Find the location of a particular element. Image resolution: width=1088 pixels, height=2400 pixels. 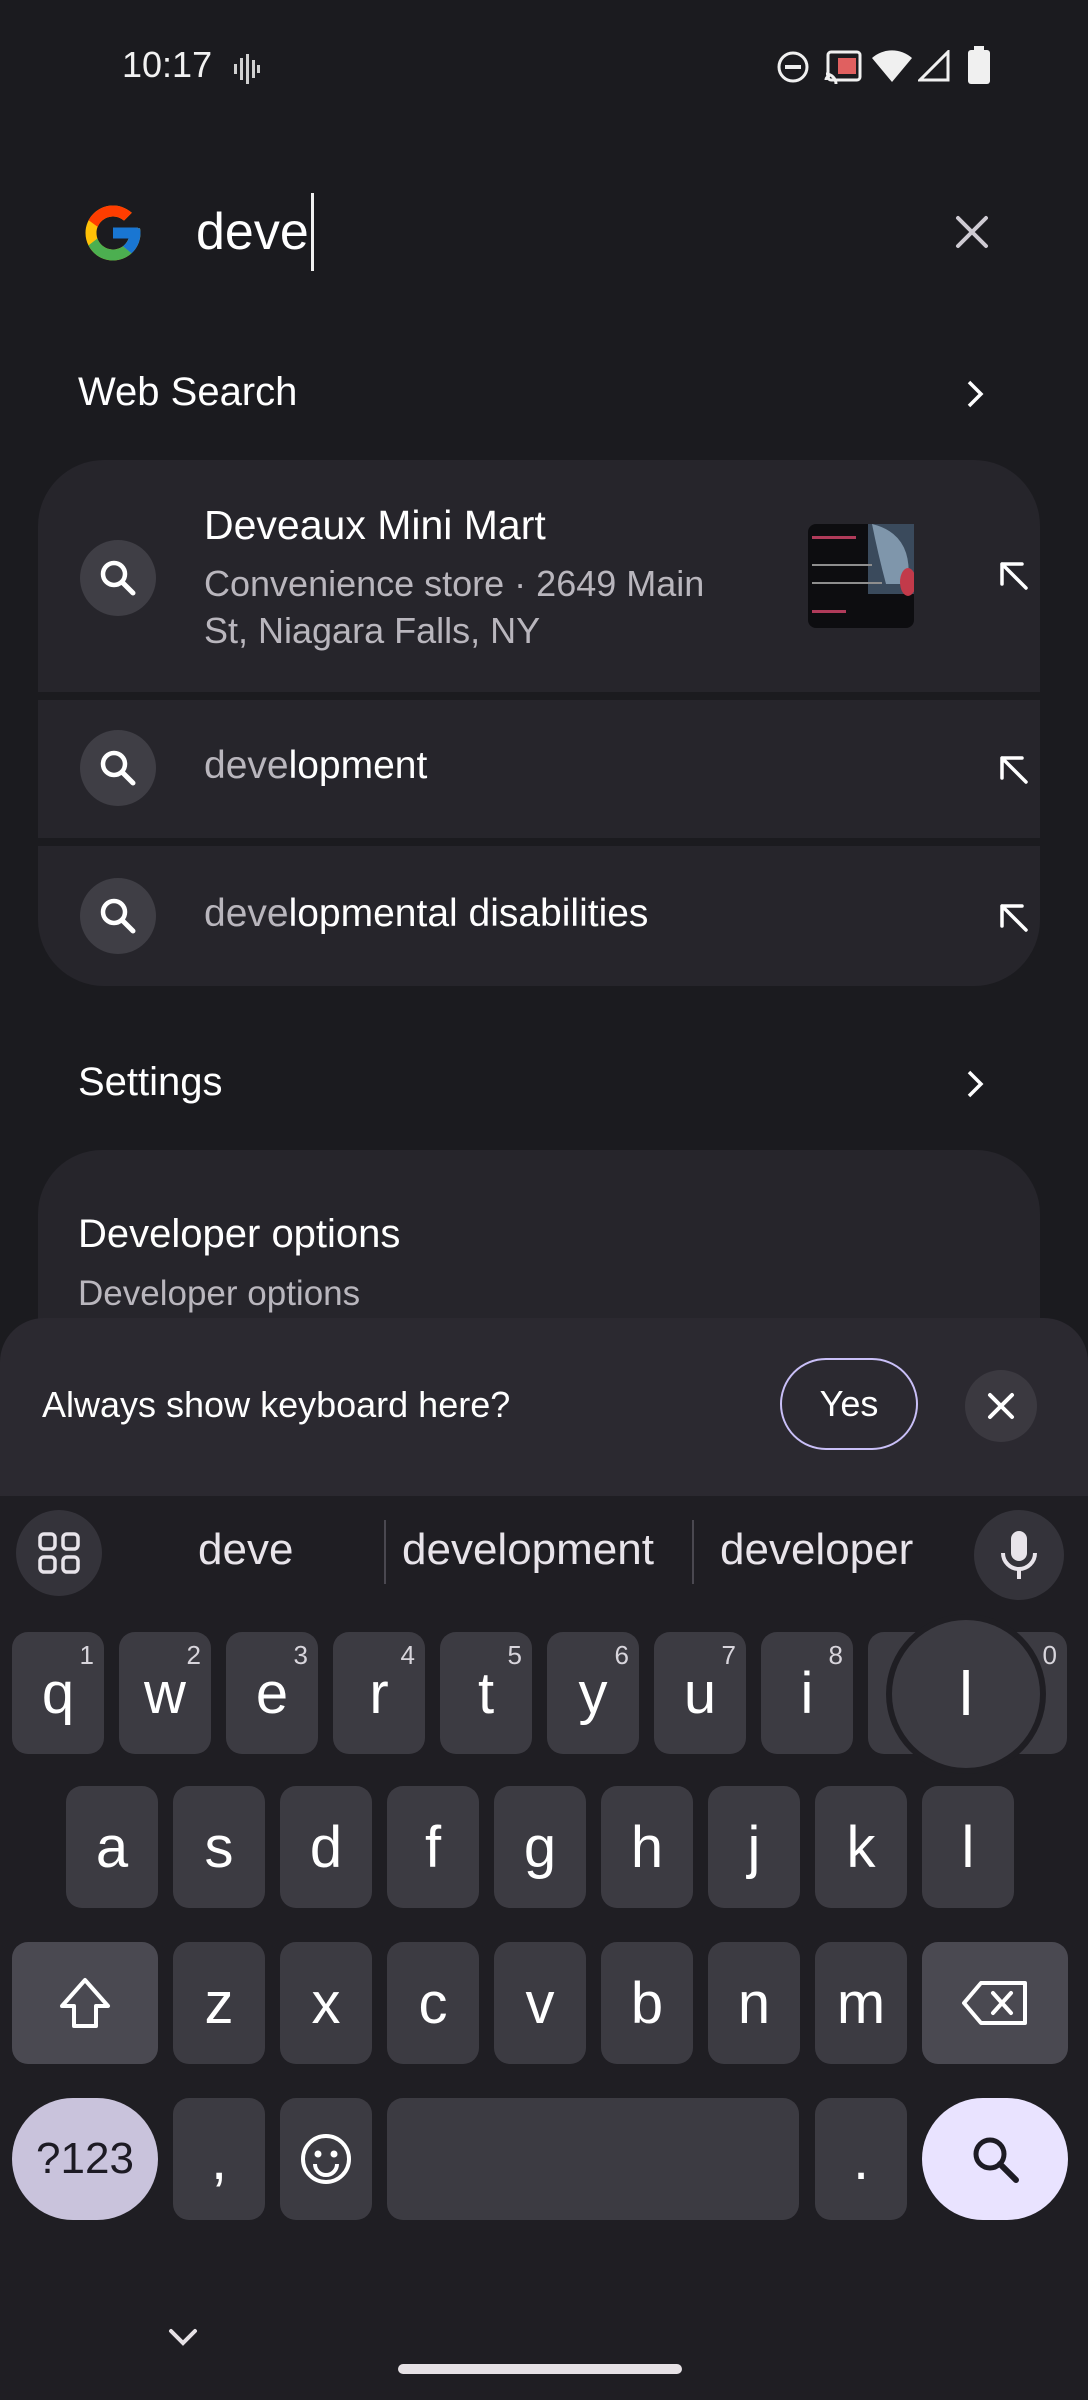

search-query-text: deve is located at coordinates (252, 232).